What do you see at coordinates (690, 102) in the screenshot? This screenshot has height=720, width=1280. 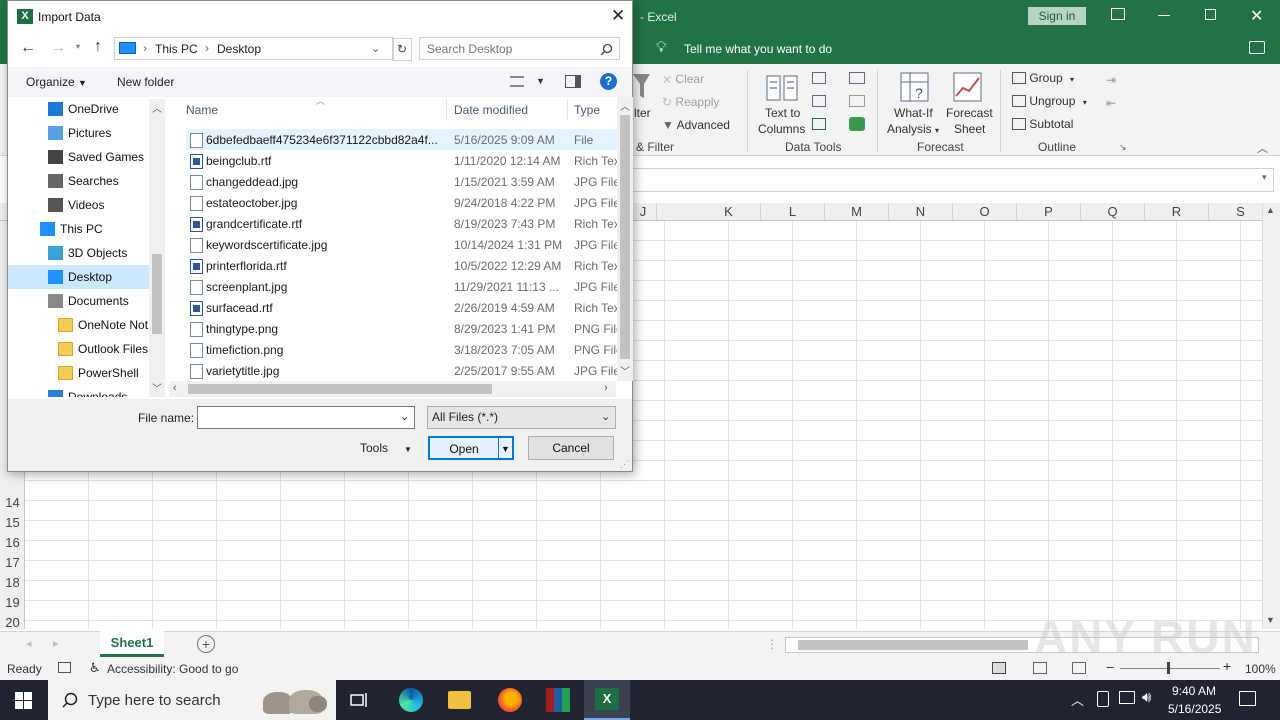 I see `reapply-button: ↻ Reapply` at bounding box center [690, 102].